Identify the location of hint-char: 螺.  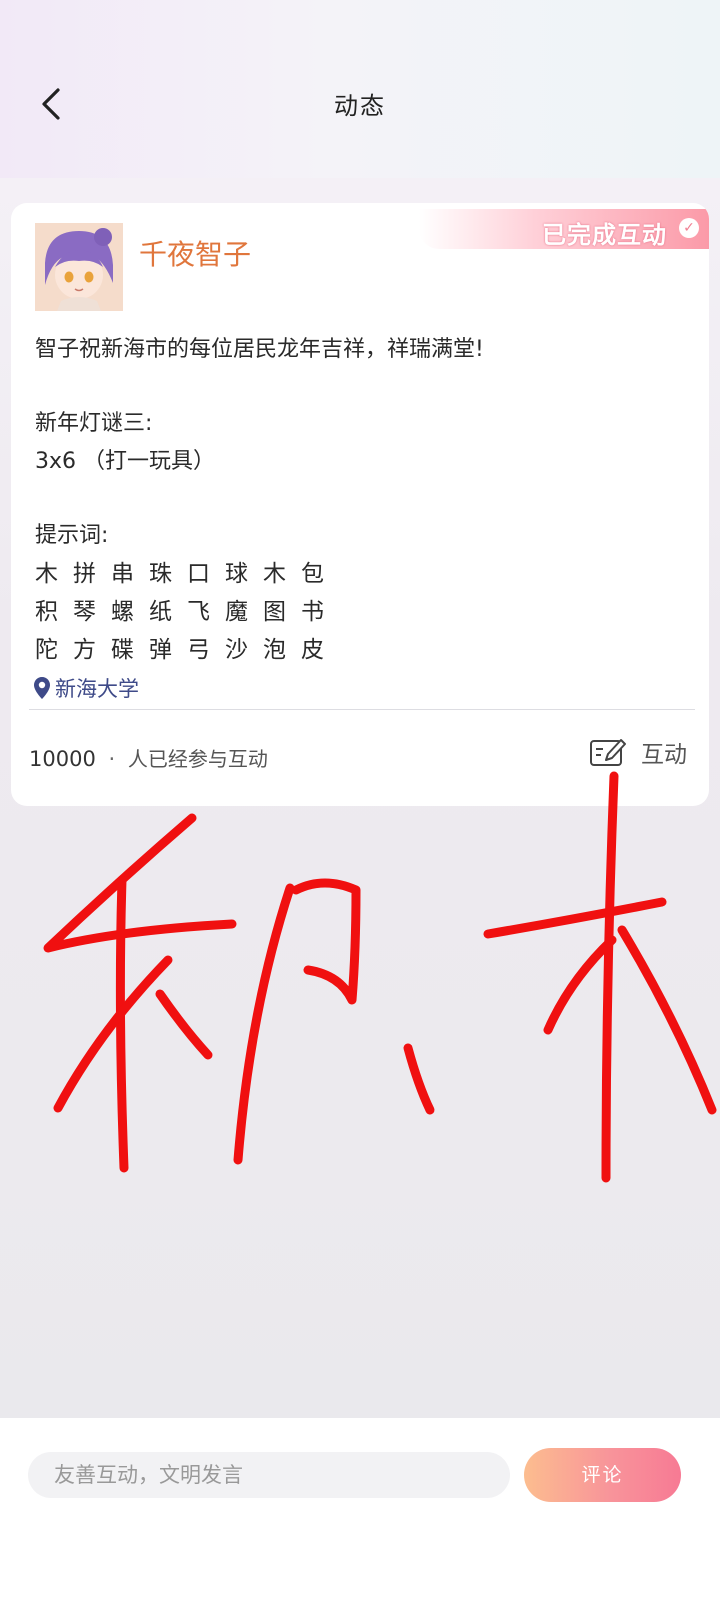
(122, 612).